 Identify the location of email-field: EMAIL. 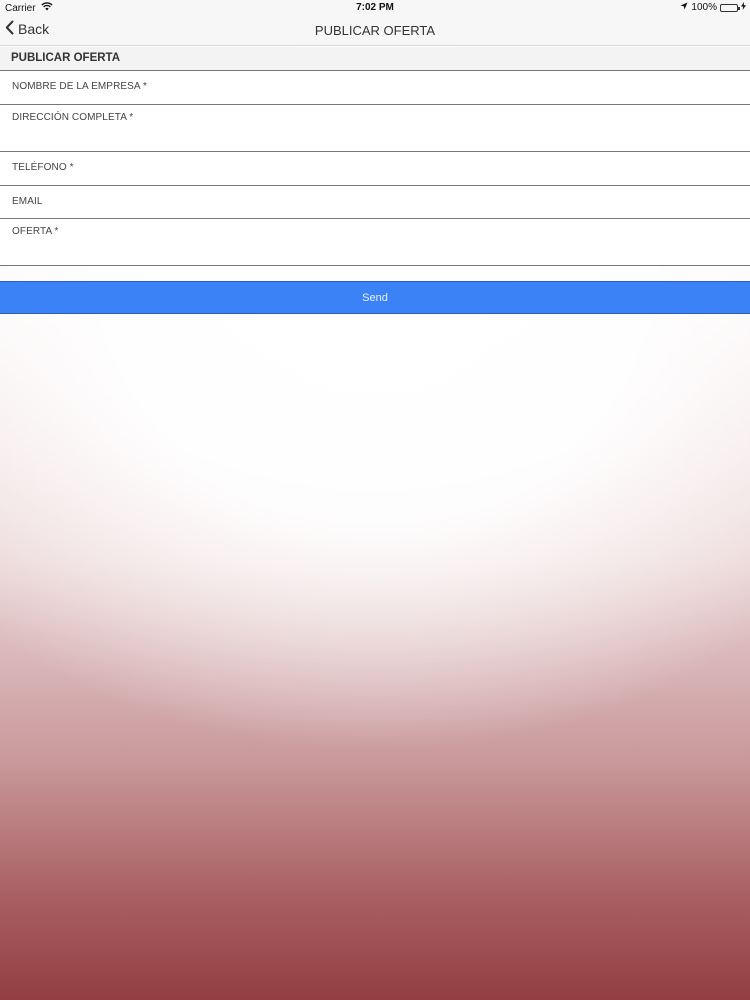
(375, 202).